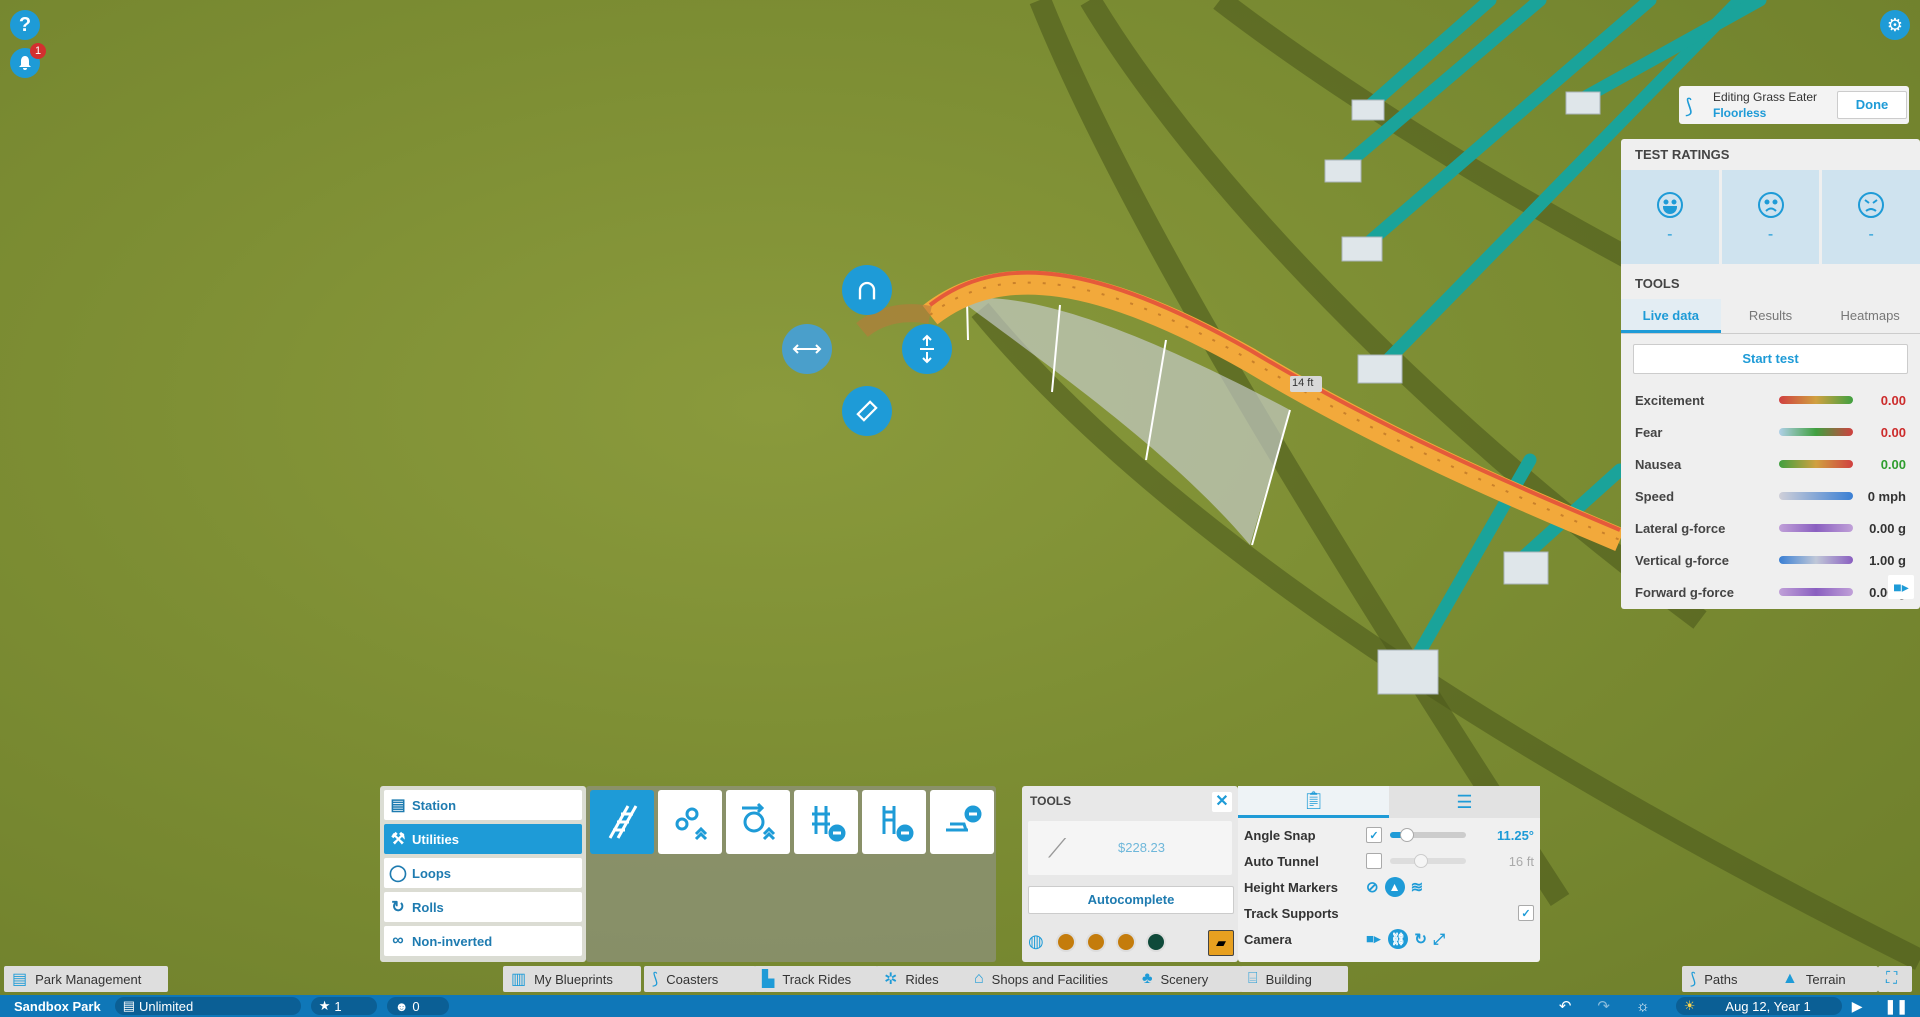 The image size is (1920, 1017). Describe the element at coordinates (1420, 939) in the screenshot. I see `camera-ride-icon: ↻` at that location.